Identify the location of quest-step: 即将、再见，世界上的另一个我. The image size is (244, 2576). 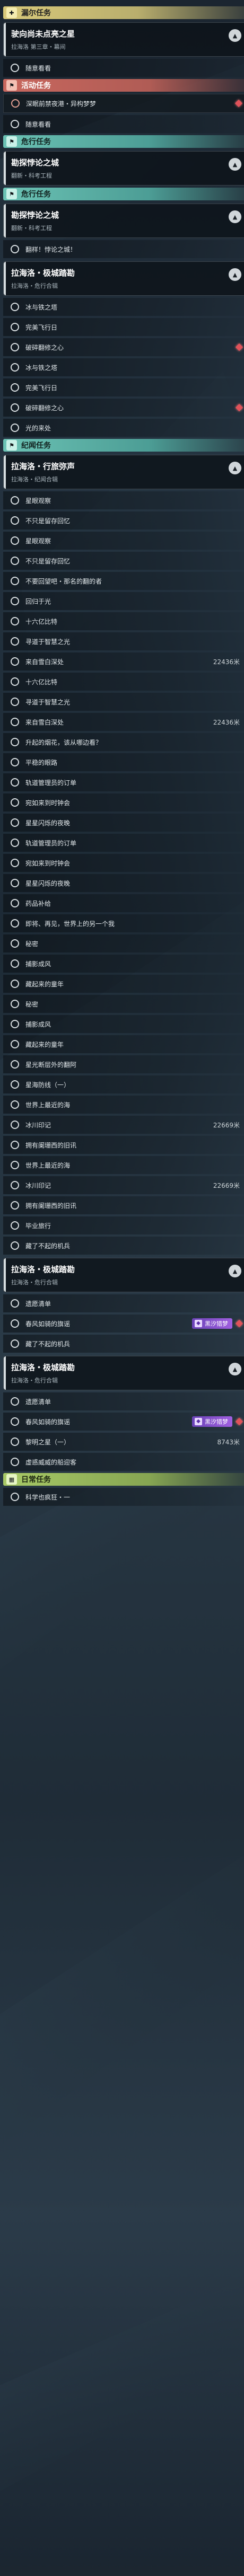
(124, 923).